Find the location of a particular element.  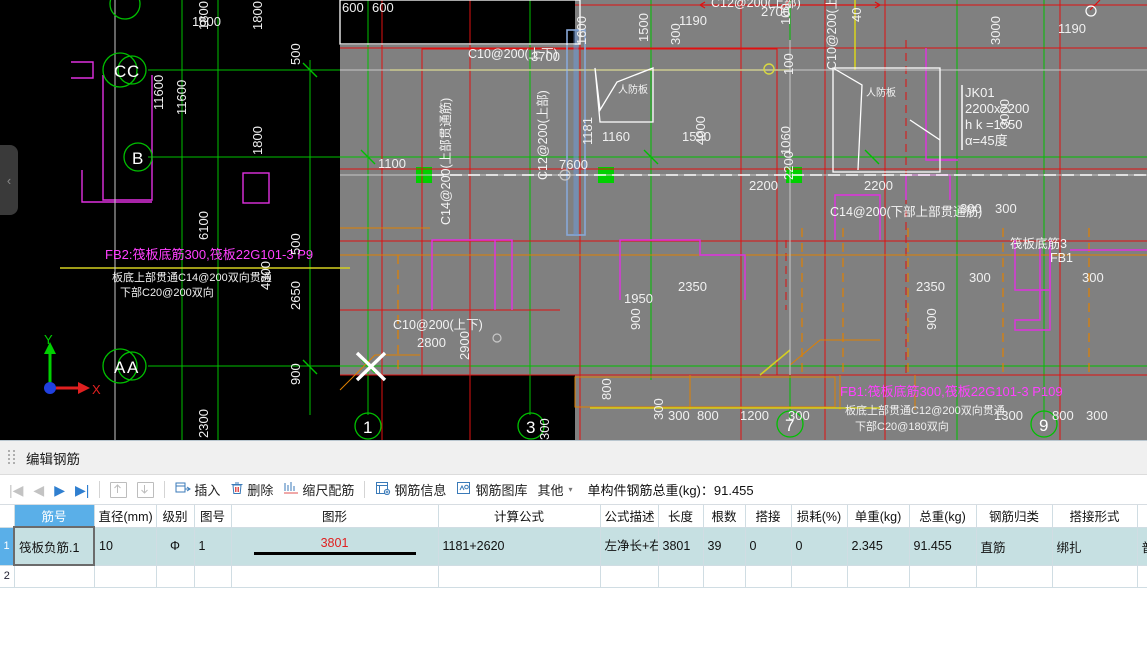

column-header-rebar-no: 筋号 is located at coordinates (54, 516).